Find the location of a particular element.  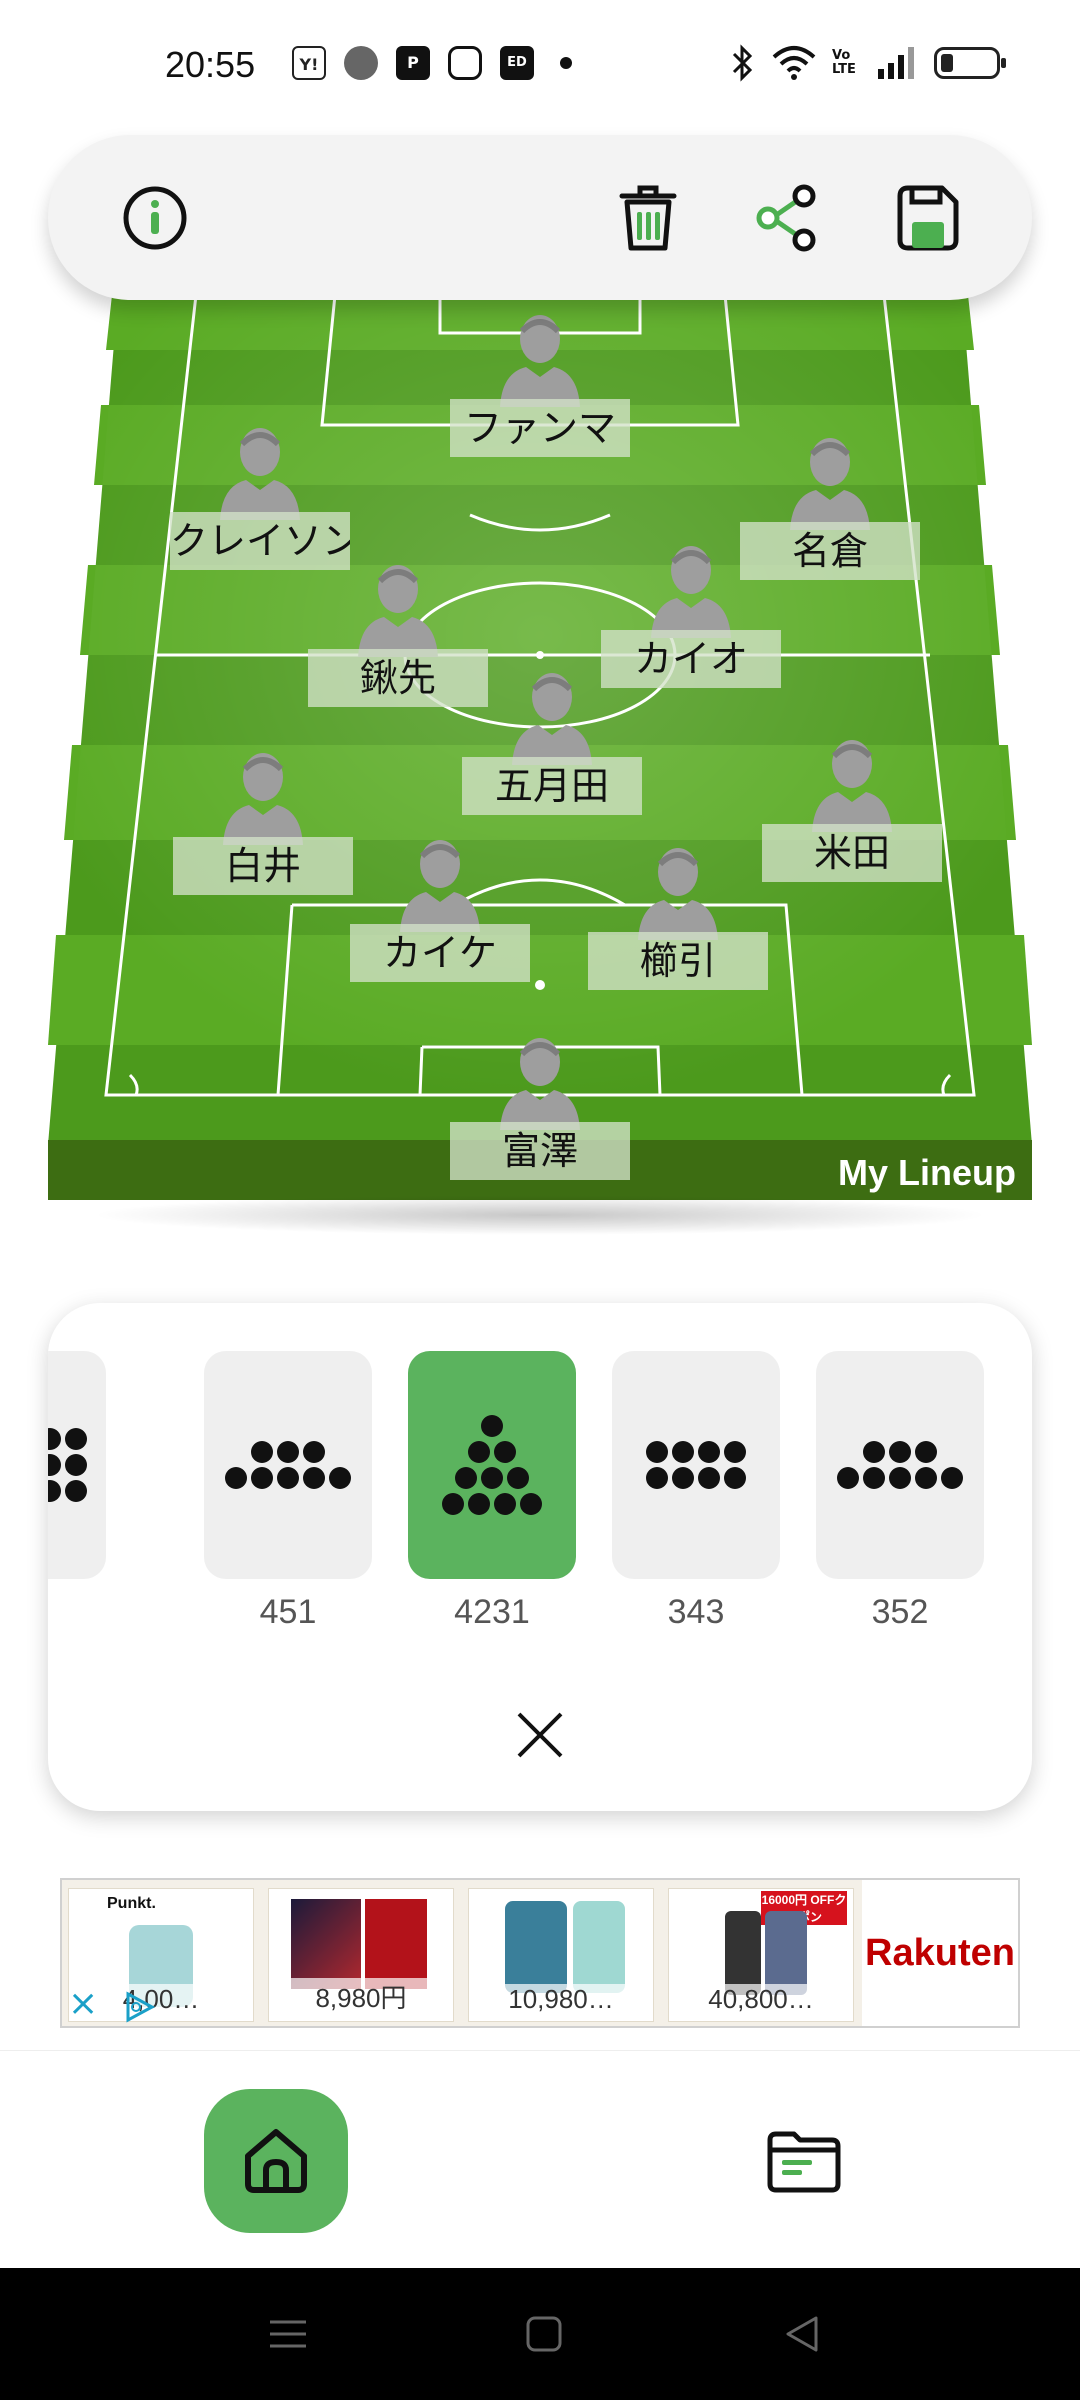

close-formation-button is located at coordinates (540, 1735).